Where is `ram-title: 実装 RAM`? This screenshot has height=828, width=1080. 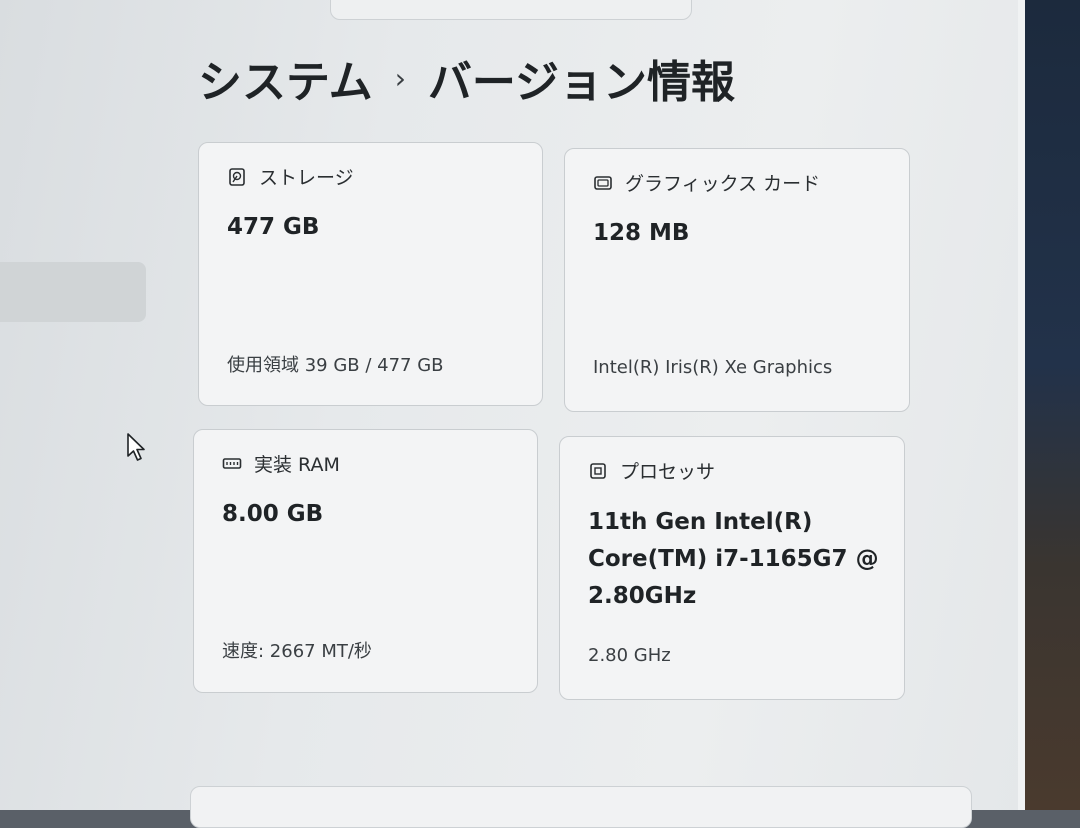
ram-title: 実装 RAM is located at coordinates (297, 465).